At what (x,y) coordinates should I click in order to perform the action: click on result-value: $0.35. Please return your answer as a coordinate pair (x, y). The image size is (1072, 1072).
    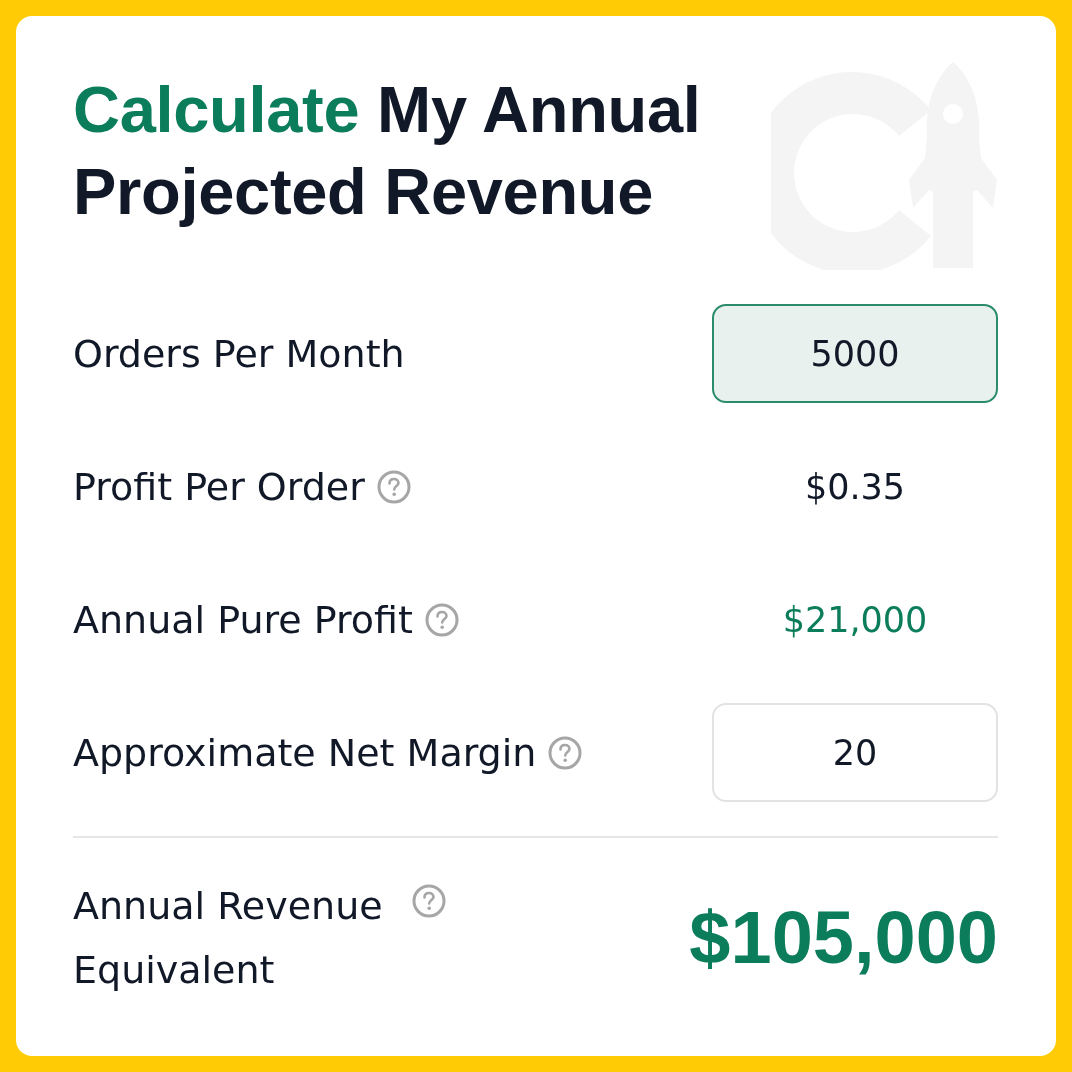
    Looking at the image, I should click on (855, 487).